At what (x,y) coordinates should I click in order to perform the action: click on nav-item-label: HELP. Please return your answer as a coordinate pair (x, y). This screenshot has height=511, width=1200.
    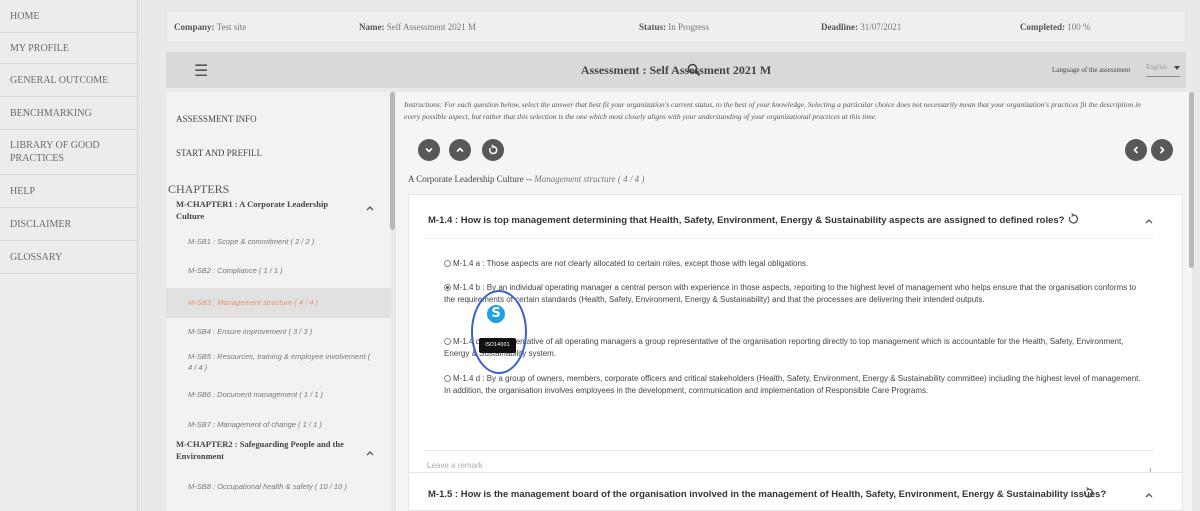
    Looking at the image, I should click on (22, 191).